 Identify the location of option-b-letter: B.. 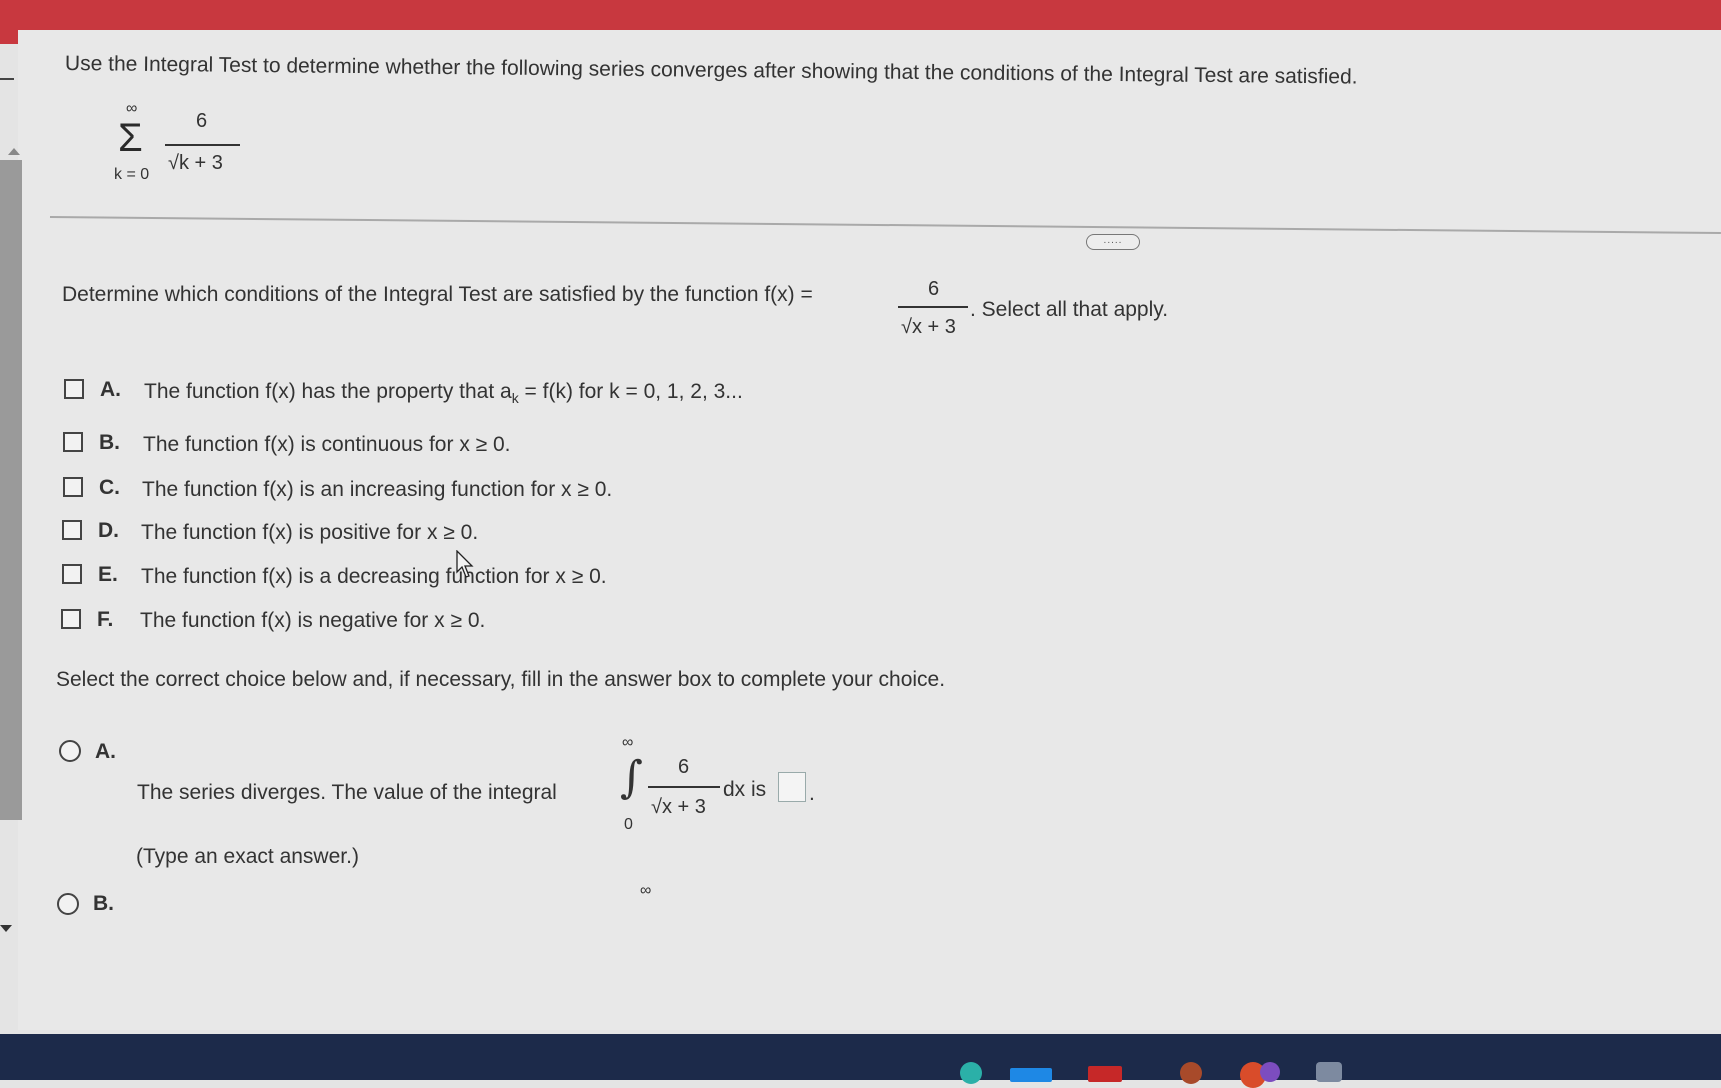
(109, 442).